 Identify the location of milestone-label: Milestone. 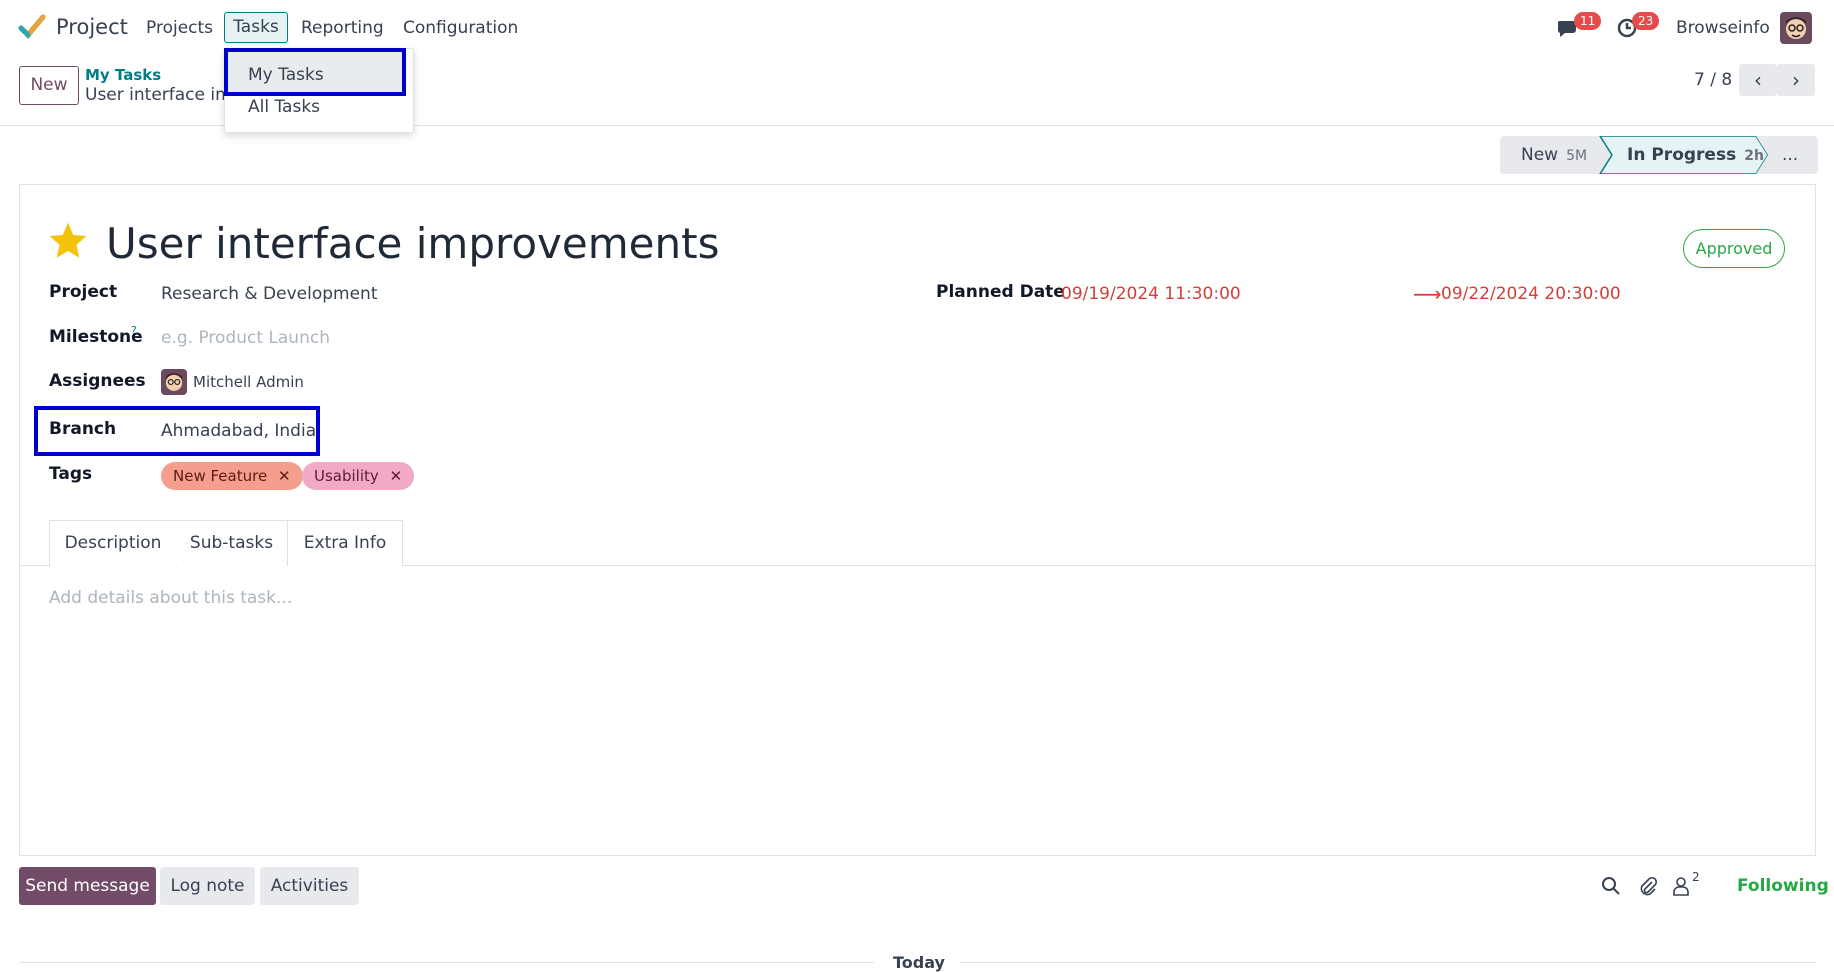
(96, 337).